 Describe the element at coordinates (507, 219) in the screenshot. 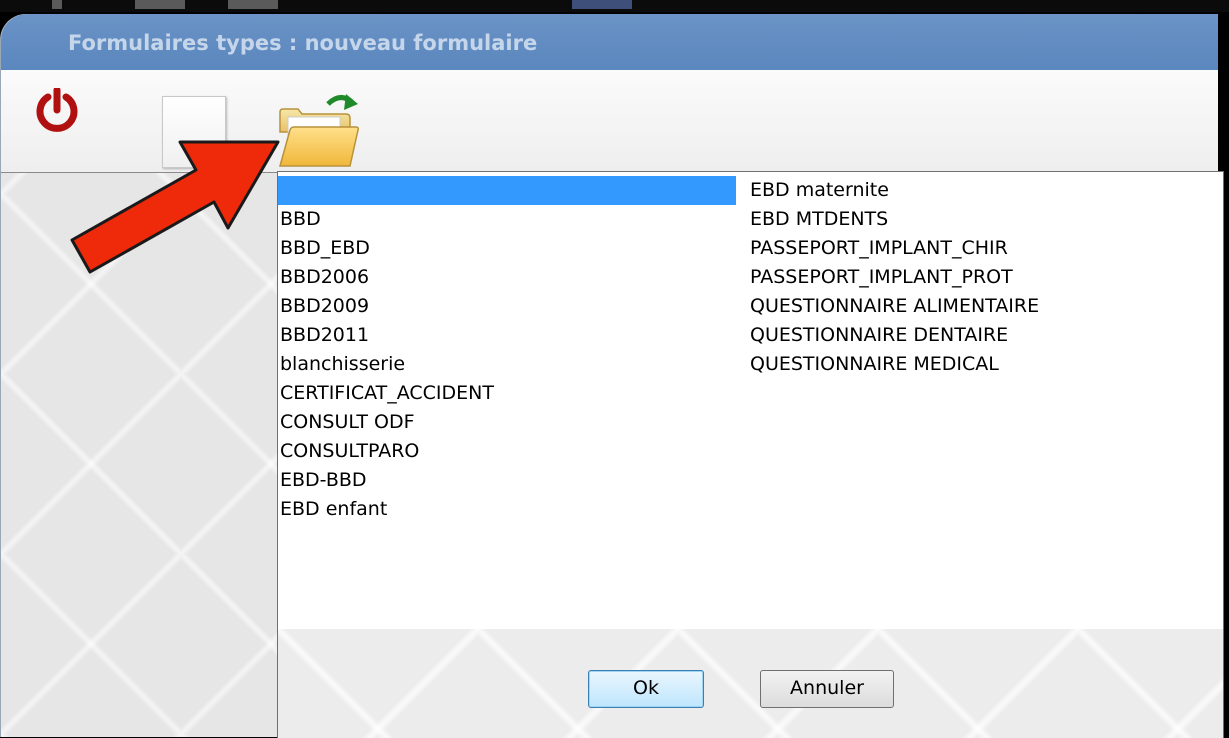

I see `list-item: BBD` at that location.